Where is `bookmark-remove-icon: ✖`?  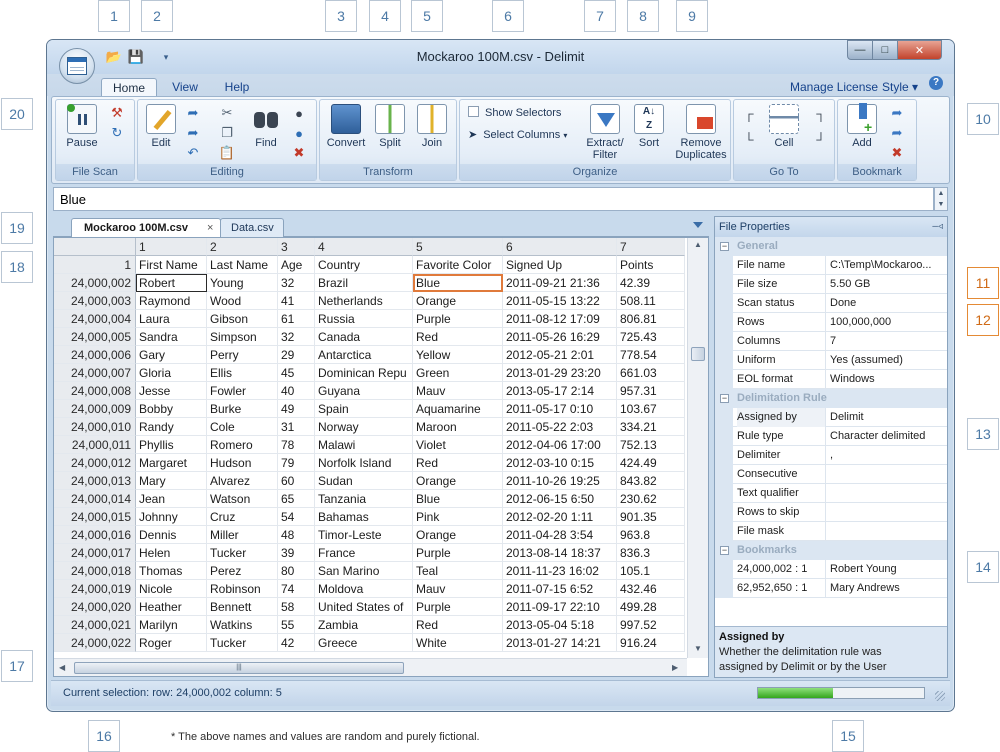 bookmark-remove-icon: ✖ is located at coordinates (897, 153).